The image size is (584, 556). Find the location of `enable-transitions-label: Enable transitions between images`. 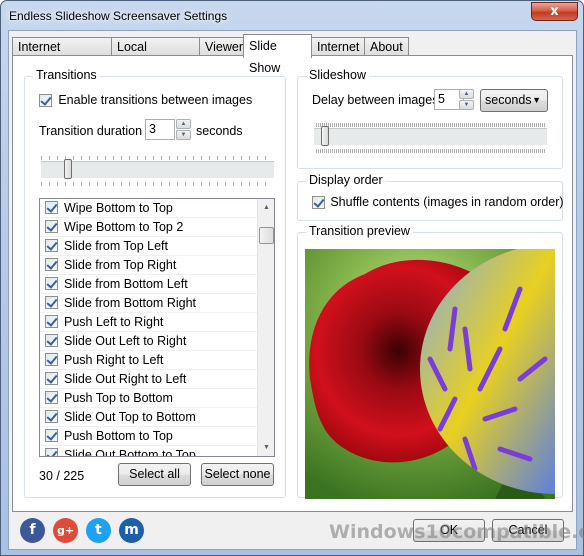

enable-transitions-label: Enable transitions between images is located at coordinates (155, 100).